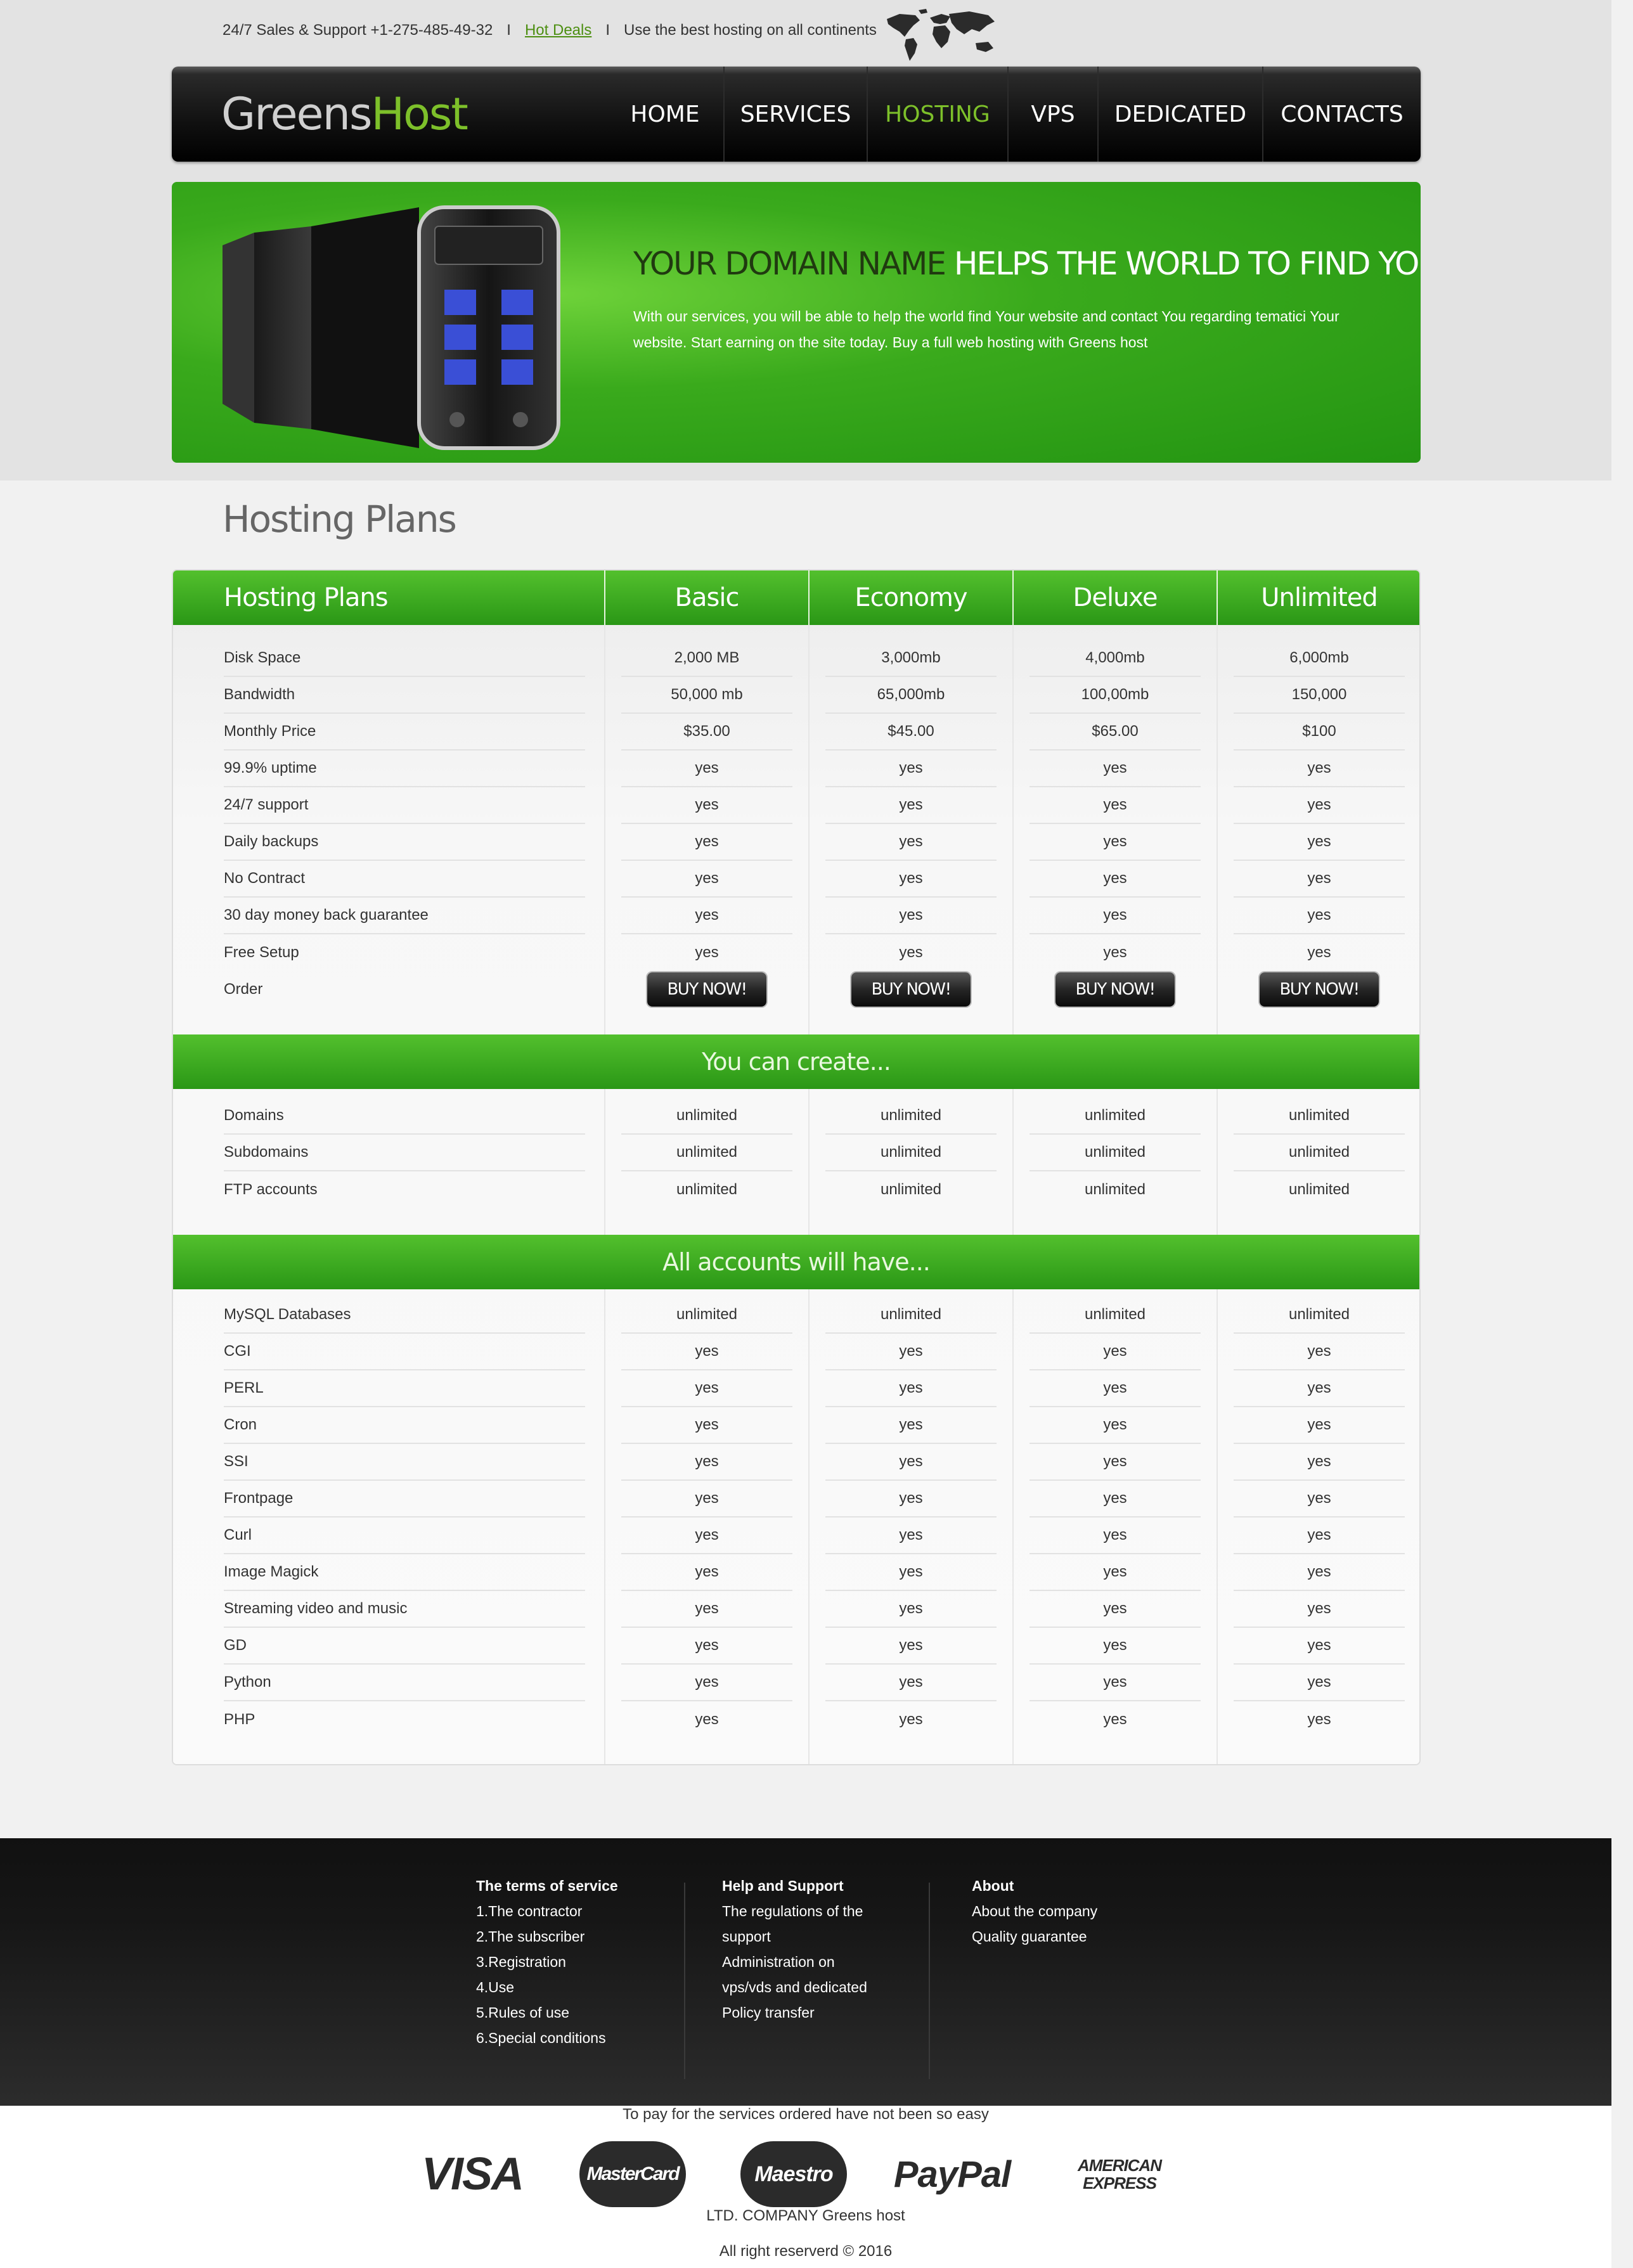  I want to click on plan-header-unlimited: Unlimited, so click(1319, 597).